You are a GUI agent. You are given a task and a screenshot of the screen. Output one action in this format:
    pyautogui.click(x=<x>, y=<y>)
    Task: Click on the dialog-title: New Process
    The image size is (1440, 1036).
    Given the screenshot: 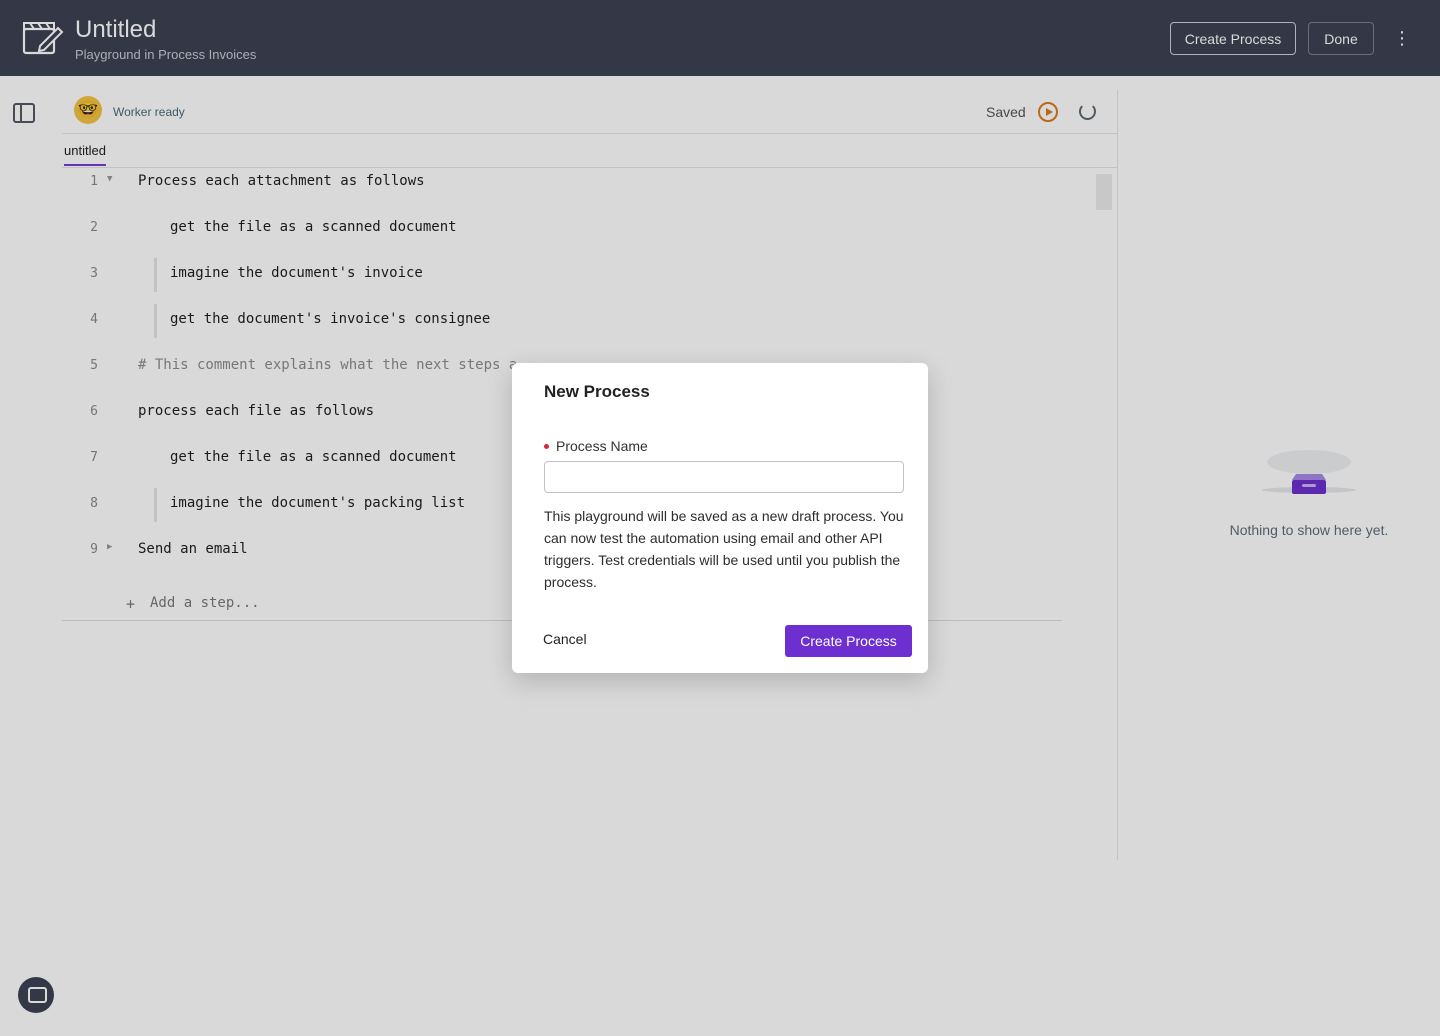 What is the action you would take?
    pyautogui.click(x=597, y=391)
    